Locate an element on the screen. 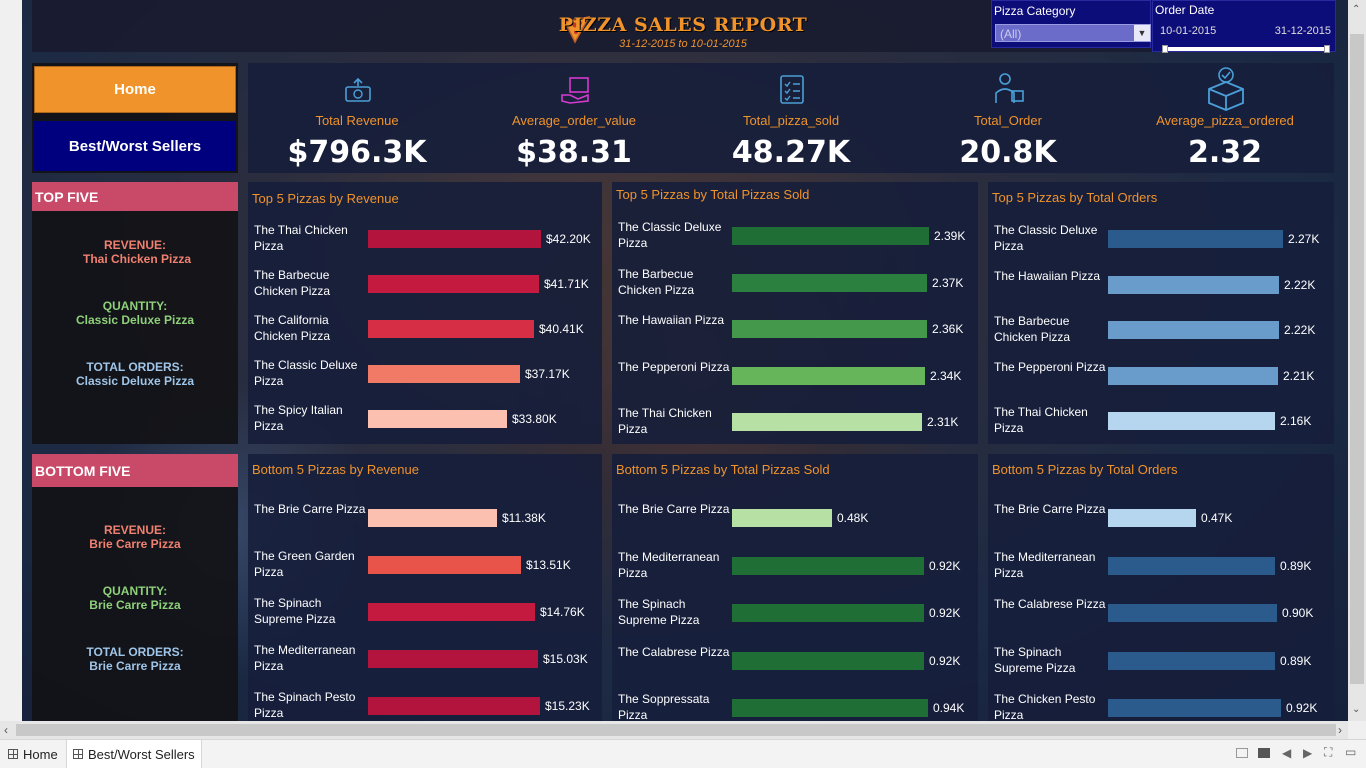 This screenshot has height=768, width=1366. horizontal-scroll-thumb is located at coordinates (676, 730).